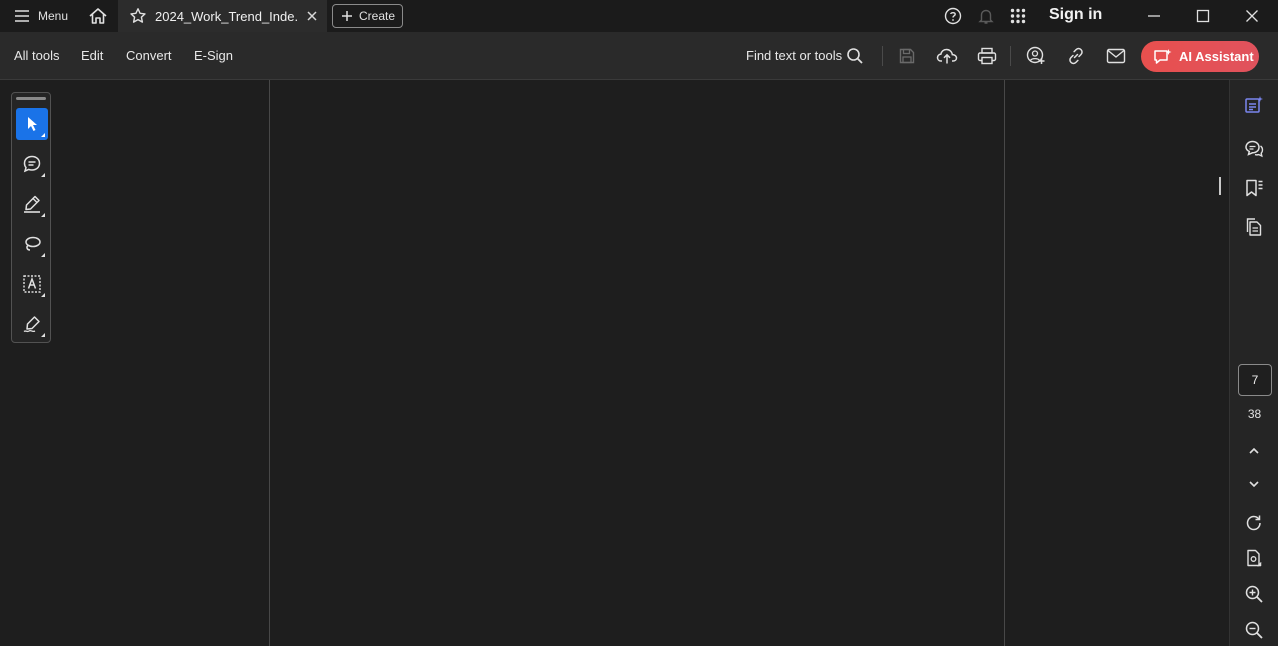  I want to click on sign-tool-button, so click(32, 324).